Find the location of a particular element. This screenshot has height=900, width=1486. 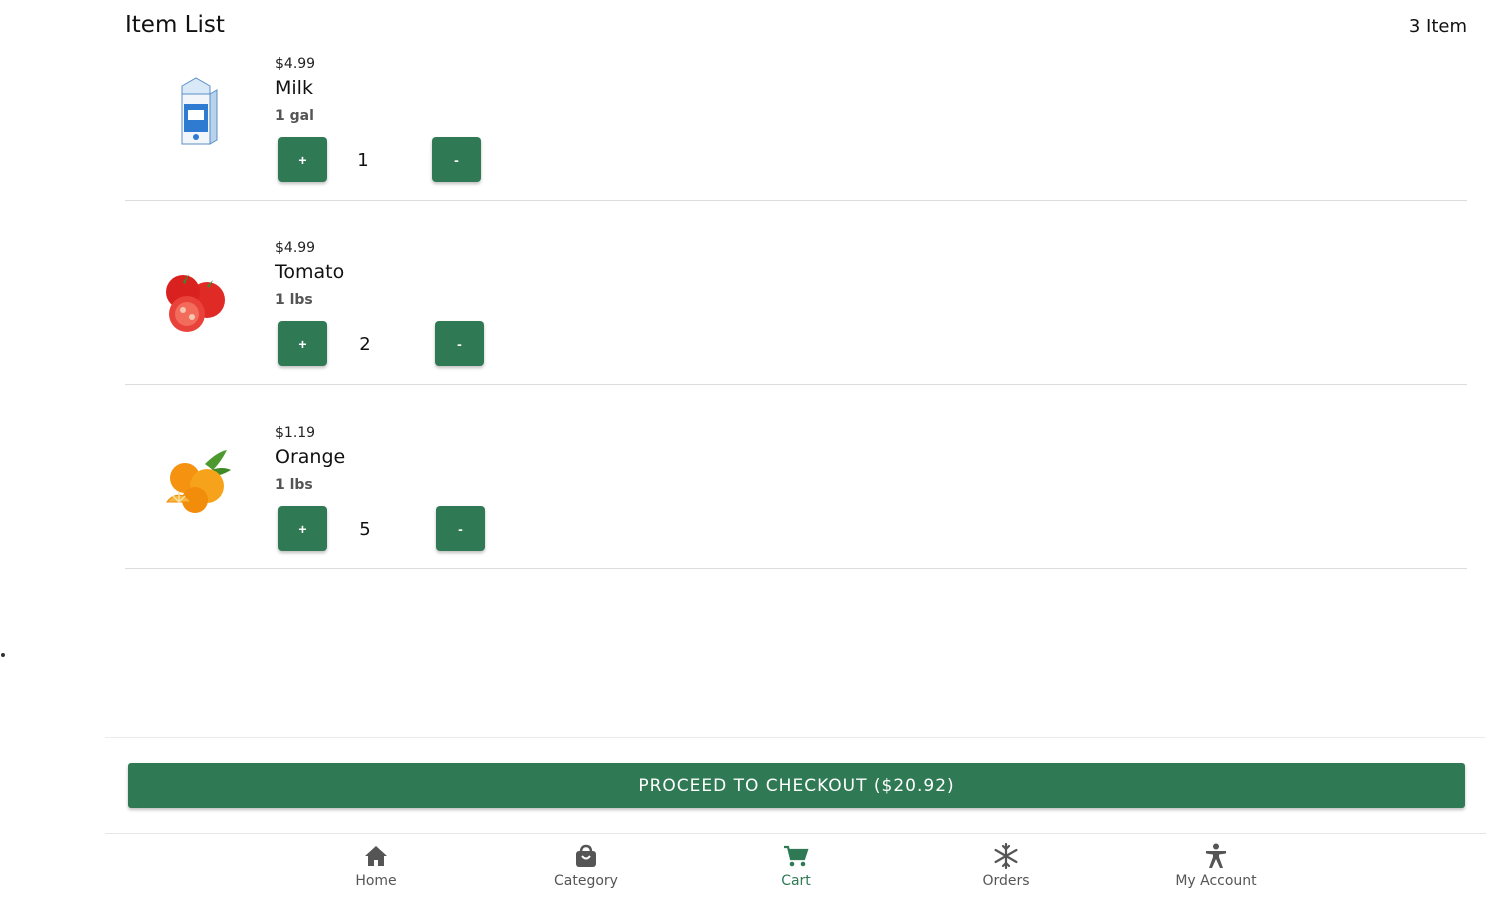

shopping-bag-icon is located at coordinates (586, 855).